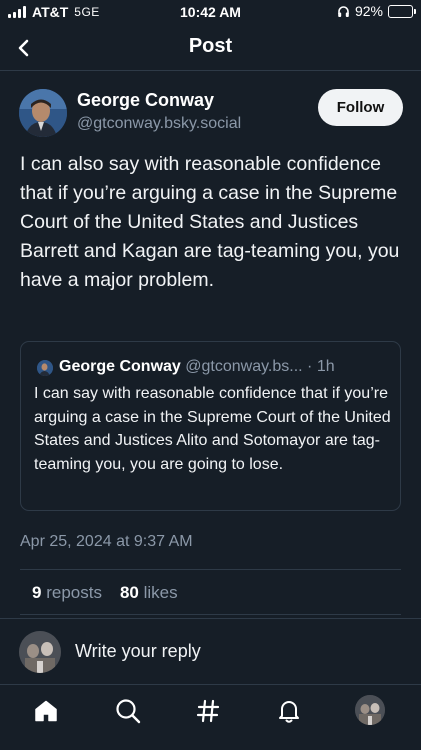  Describe the element at coordinates (343, 11) in the screenshot. I see `headphones-icon` at that location.